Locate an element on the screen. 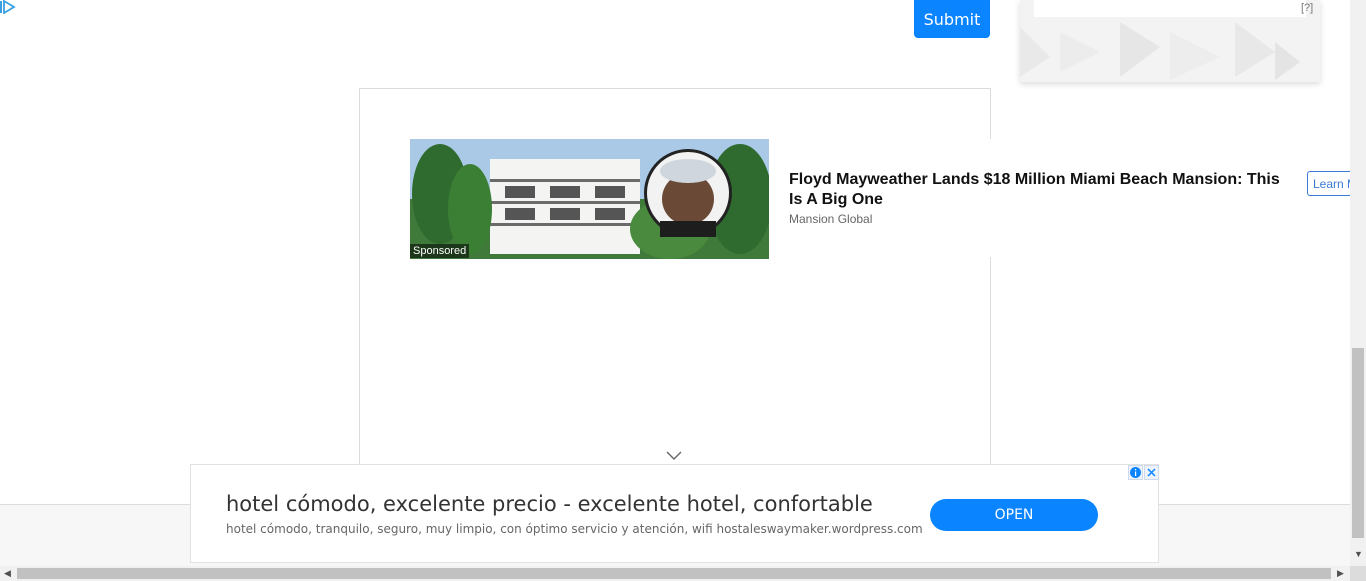  info-icon is located at coordinates (1135, 472).